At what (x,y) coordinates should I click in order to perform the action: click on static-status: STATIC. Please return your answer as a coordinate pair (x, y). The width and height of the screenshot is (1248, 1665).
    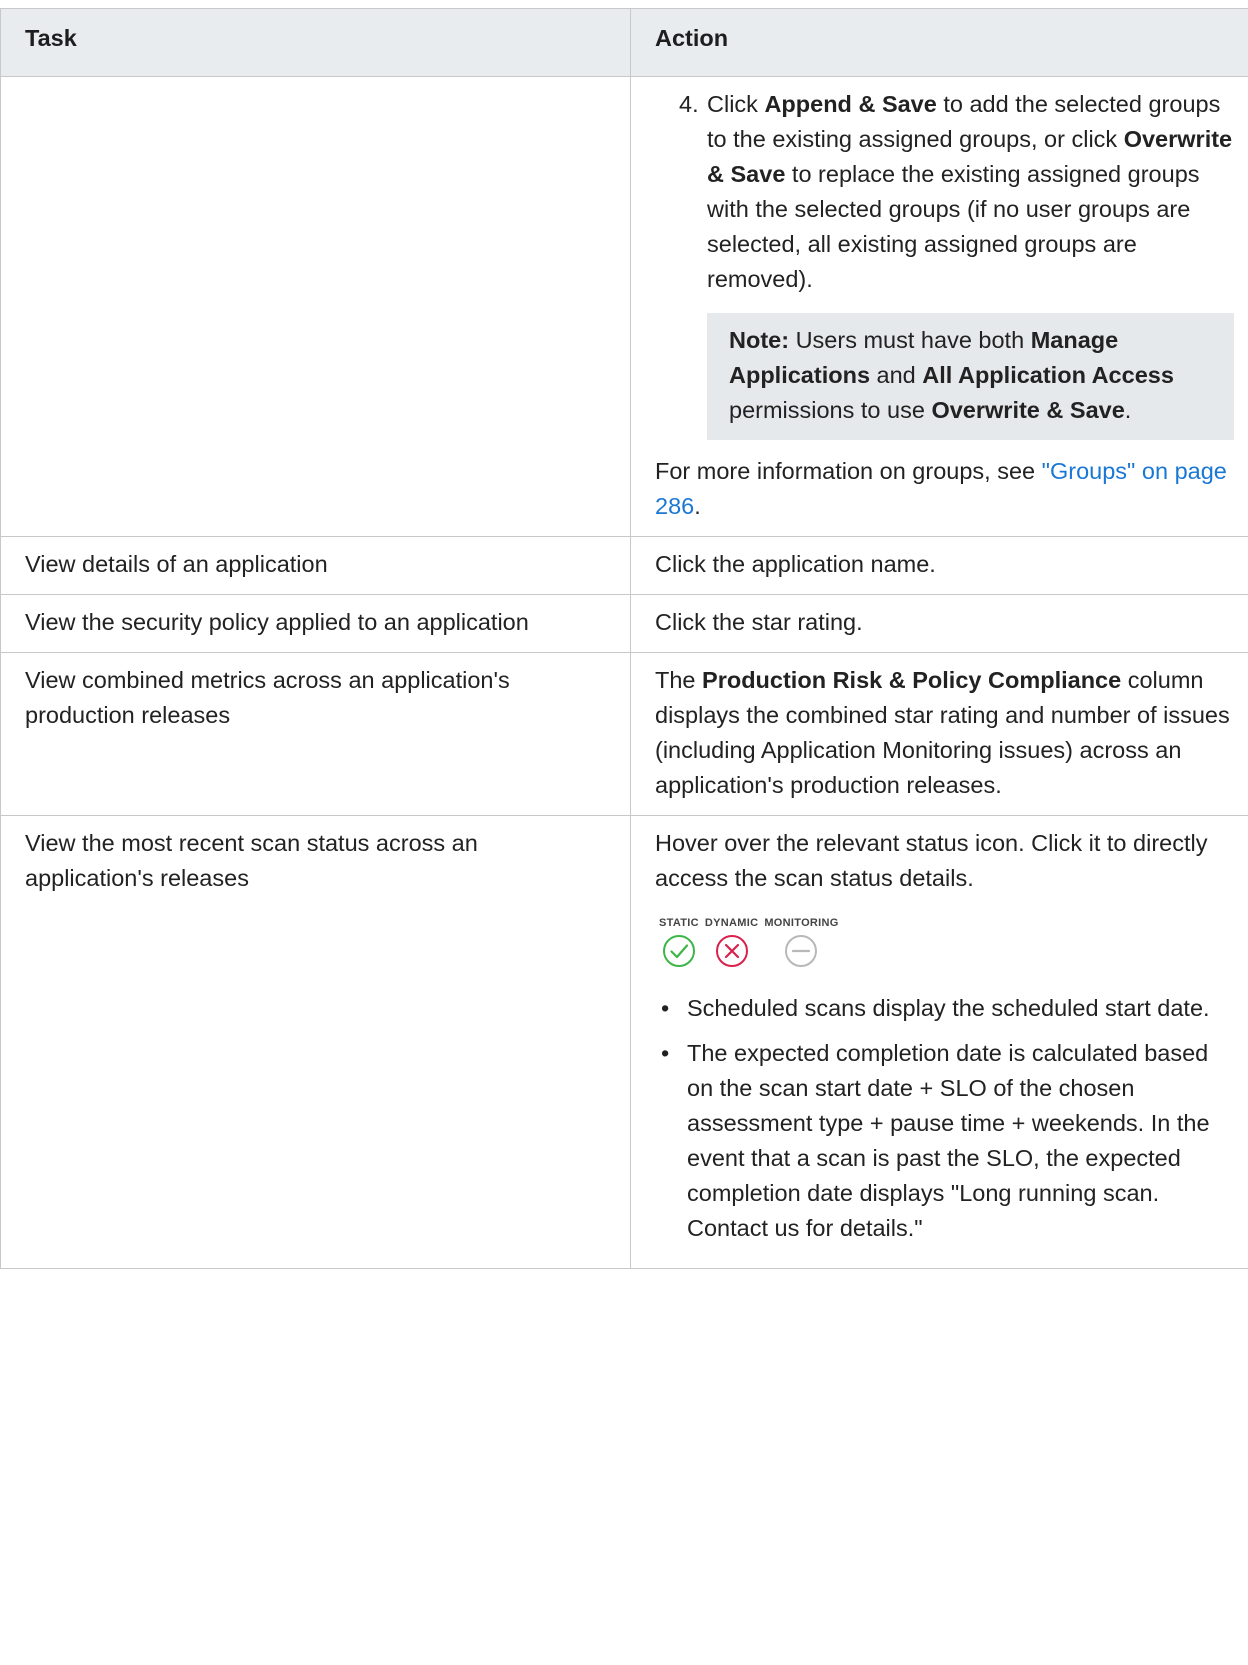
    Looking at the image, I should click on (679, 942).